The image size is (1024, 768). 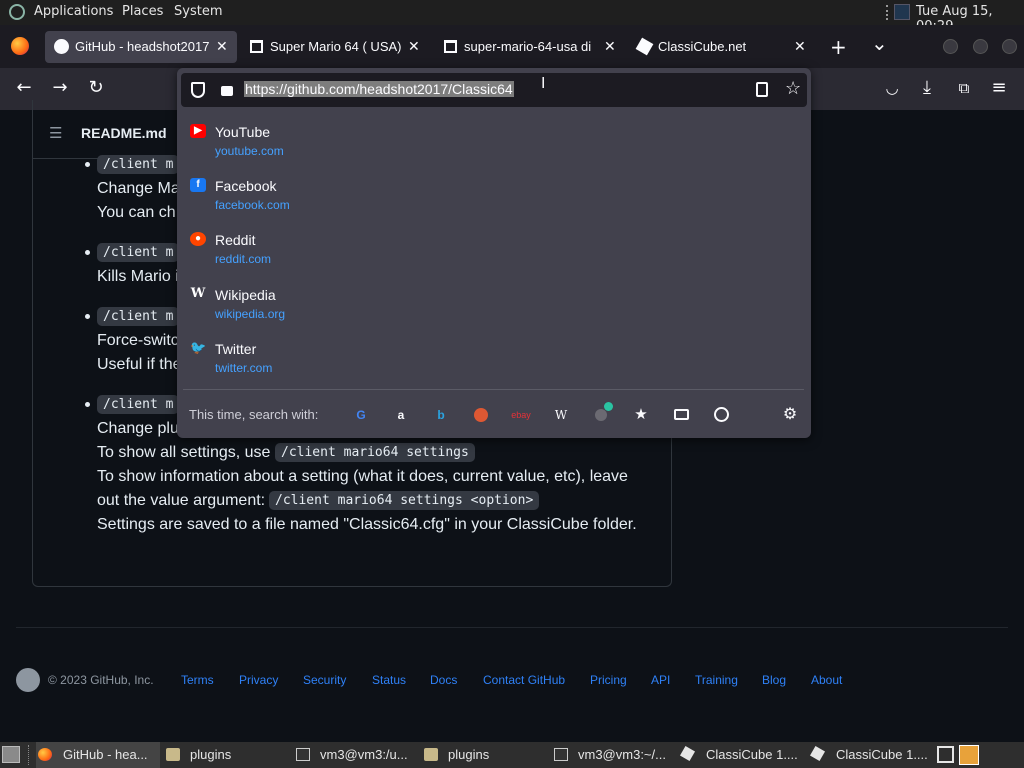 What do you see at coordinates (879, 43) in the screenshot?
I see `list-all-tabs-button: ⌄` at bounding box center [879, 43].